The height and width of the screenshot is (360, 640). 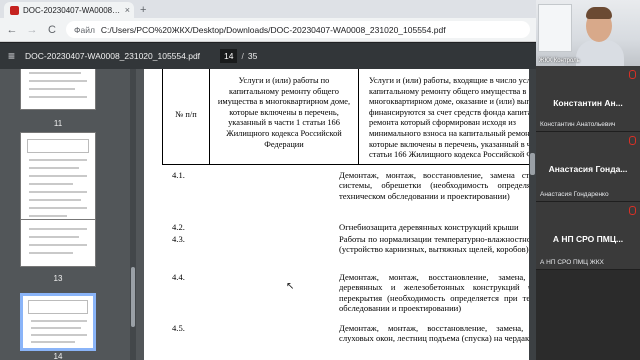 What do you see at coordinates (32, 30) in the screenshot?
I see `forward-button: →` at bounding box center [32, 30].